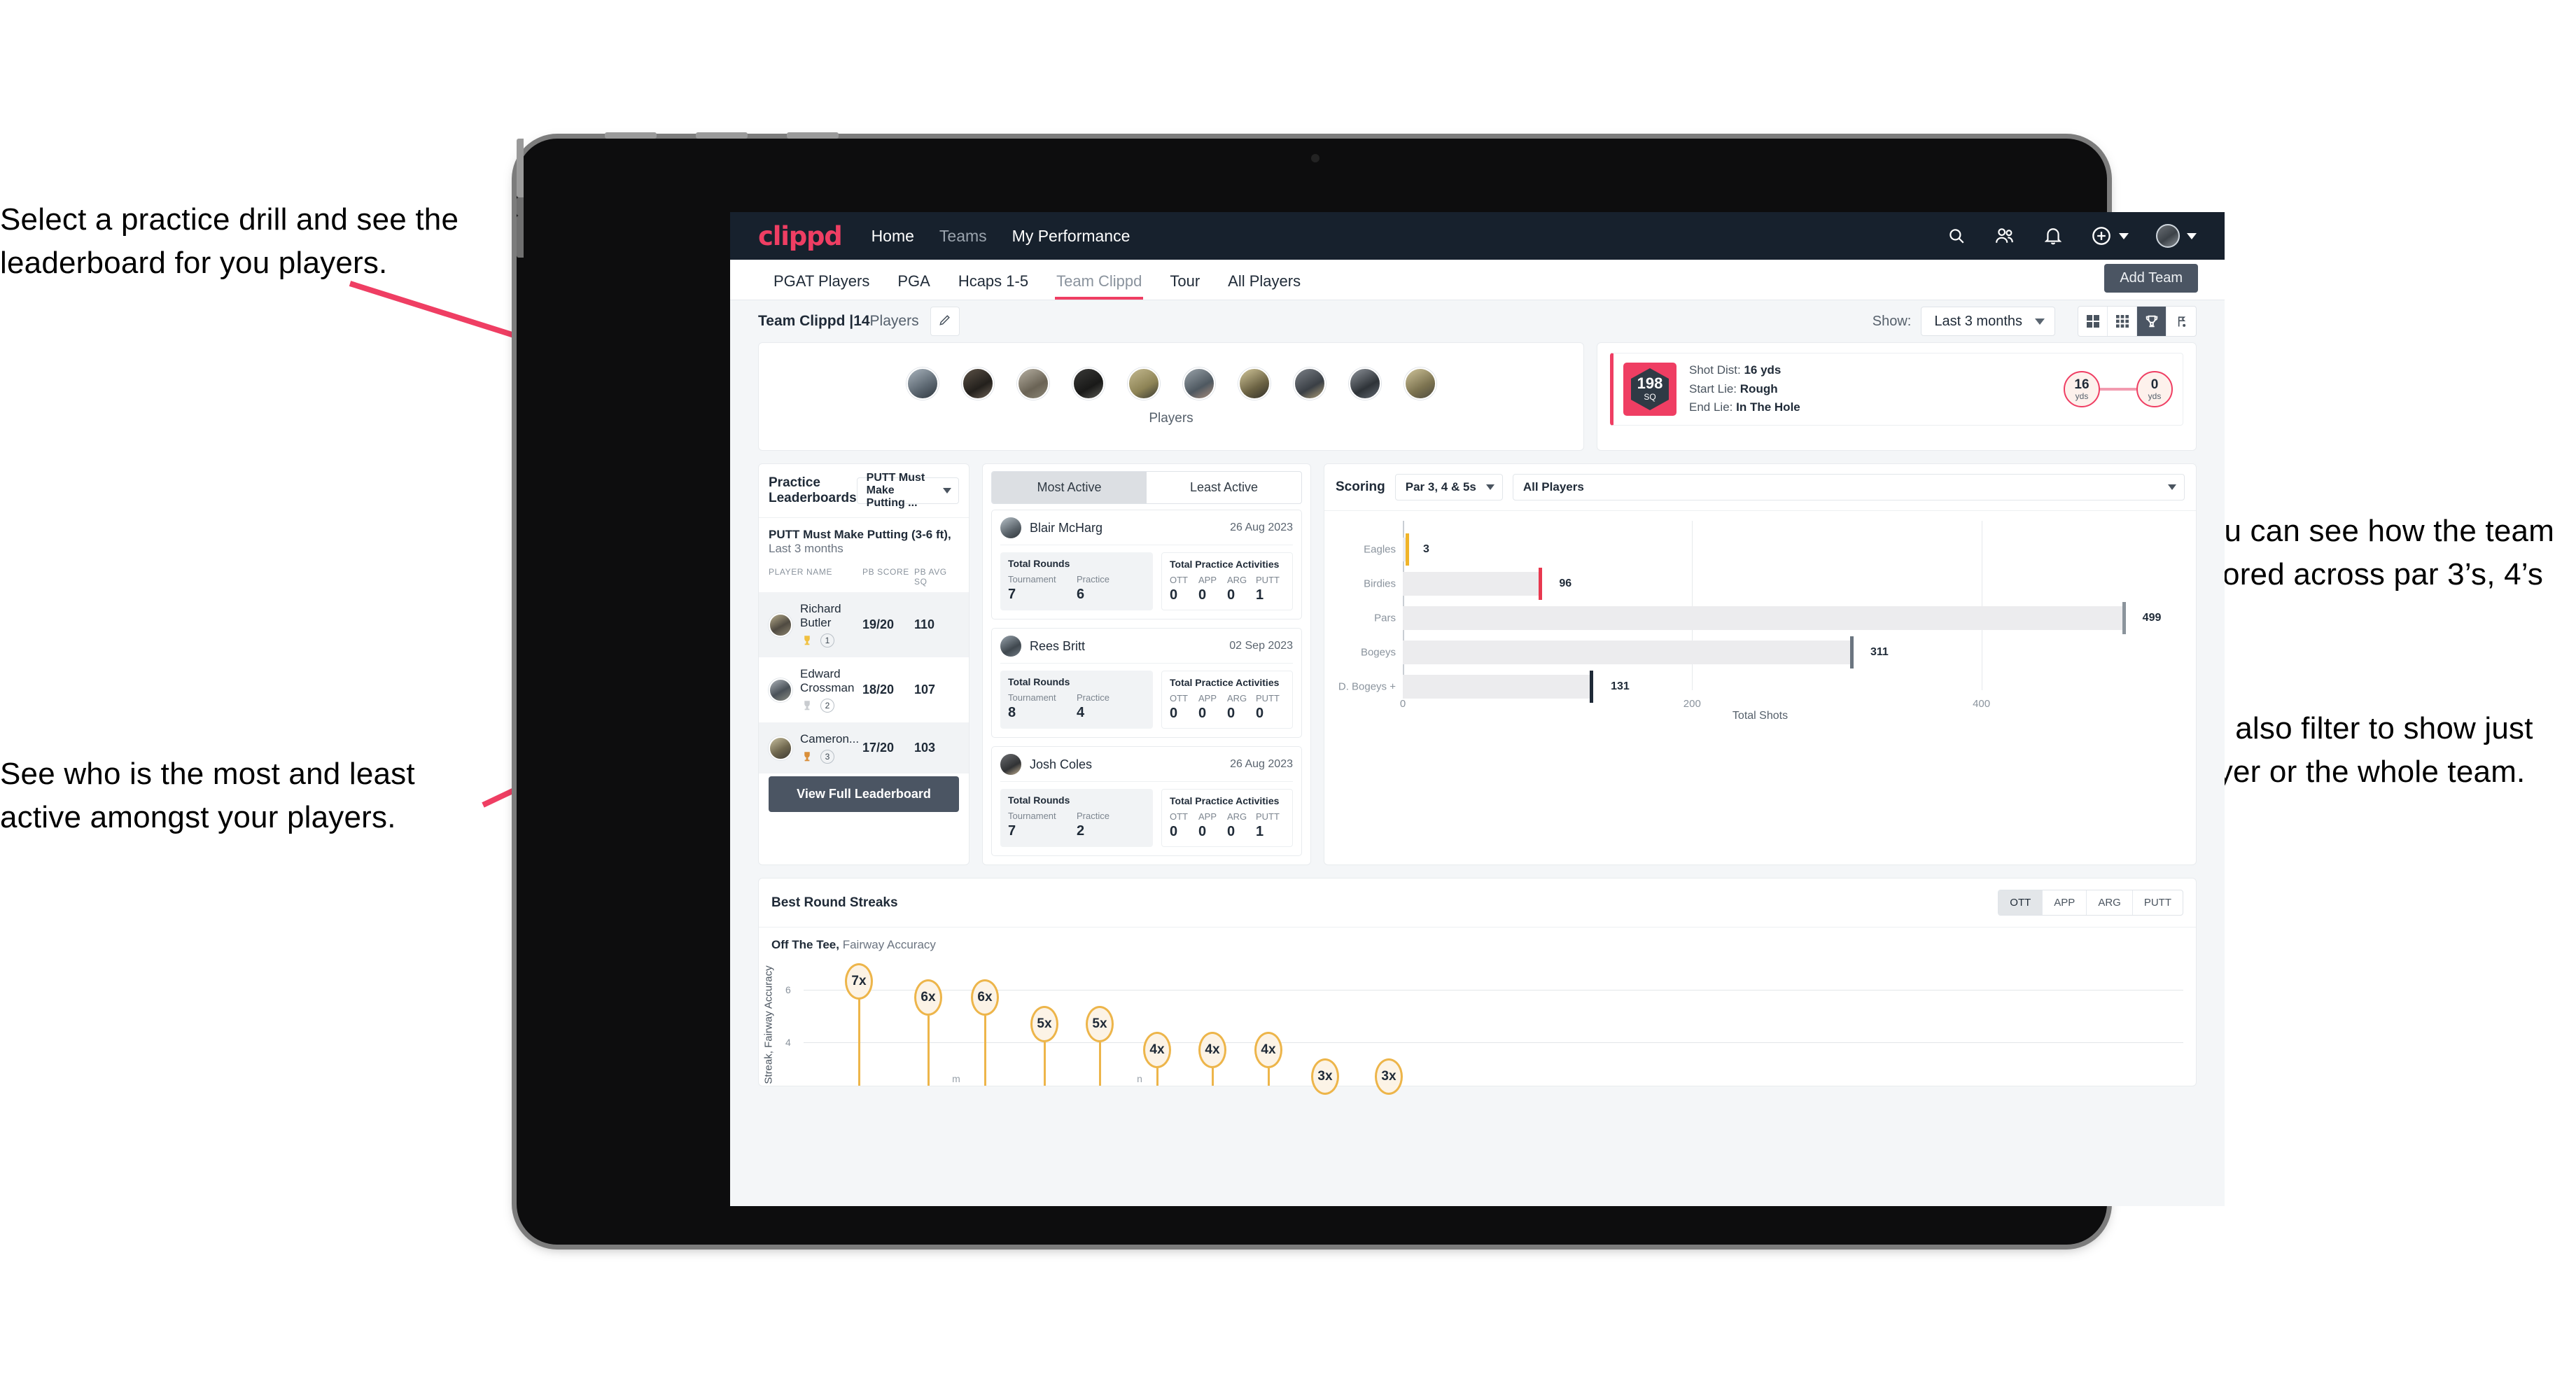 The image size is (2576, 1386). Describe the element at coordinates (1988, 321) in the screenshot. I see `show-range-select: Last 3 months` at that location.